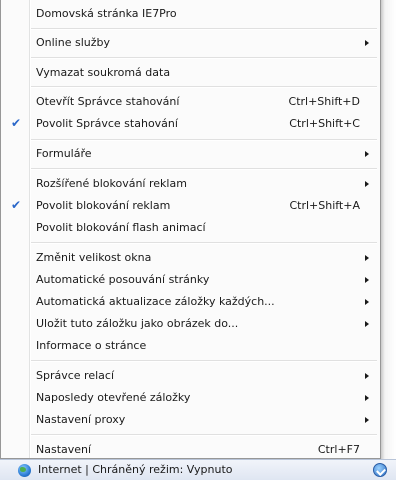  What do you see at coordinates (64, 153) in the screenshot?
I see `menu-item-label: Formuláře` at bounding box center [64, 153].